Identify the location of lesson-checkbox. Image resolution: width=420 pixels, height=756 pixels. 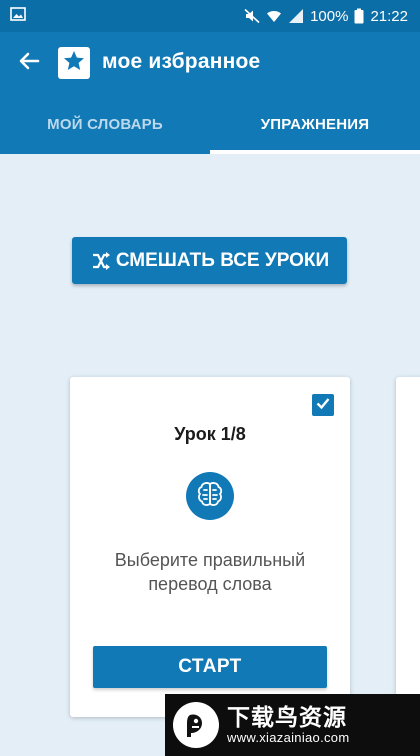
(323, 405).